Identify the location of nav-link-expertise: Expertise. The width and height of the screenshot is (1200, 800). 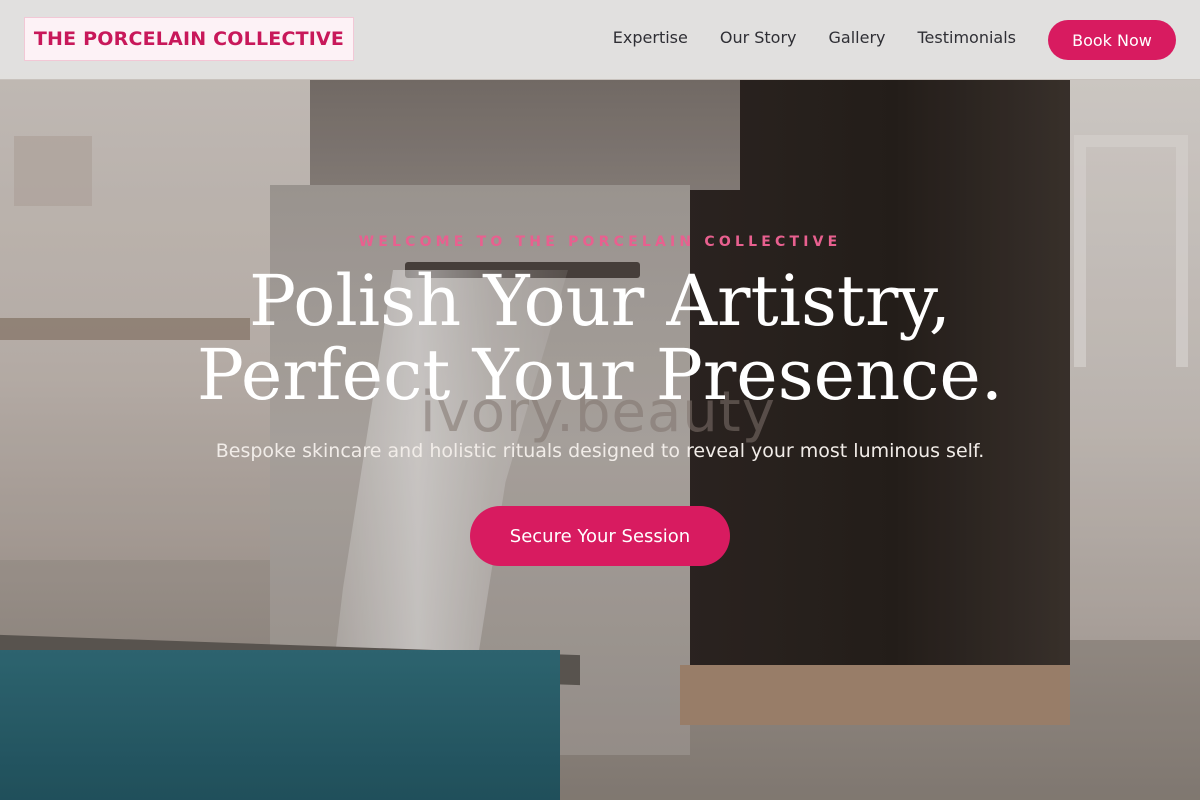
(650, 37).